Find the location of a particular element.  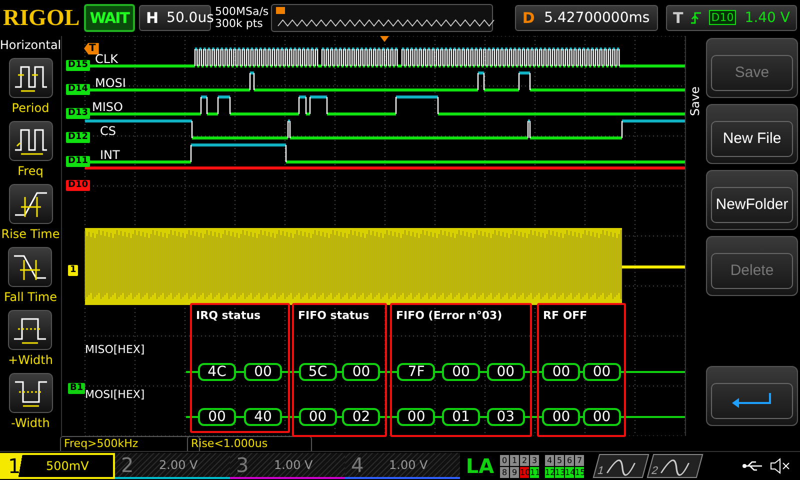

generator-button: 2 is located at coordinates (675, 466).